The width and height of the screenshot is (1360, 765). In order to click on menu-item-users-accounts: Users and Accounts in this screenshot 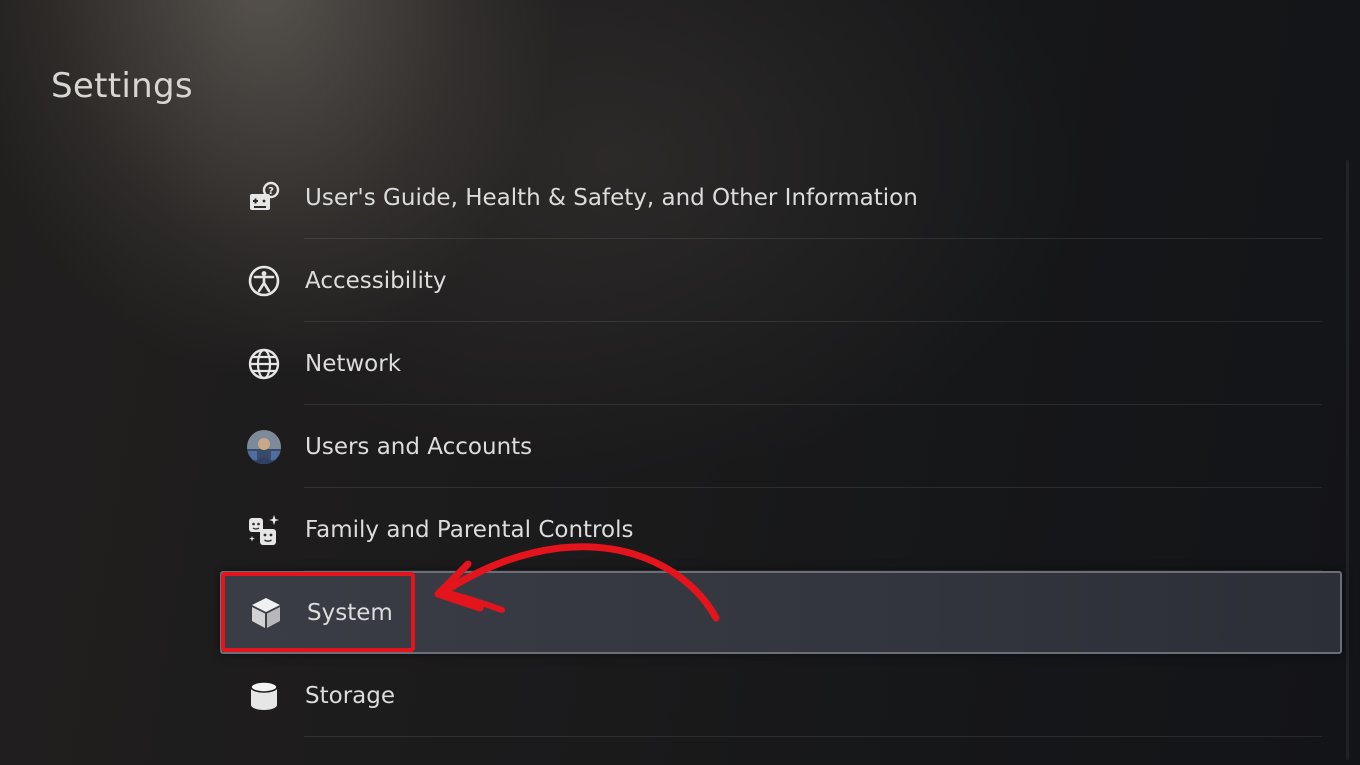, I will do `click(781, 446)`.